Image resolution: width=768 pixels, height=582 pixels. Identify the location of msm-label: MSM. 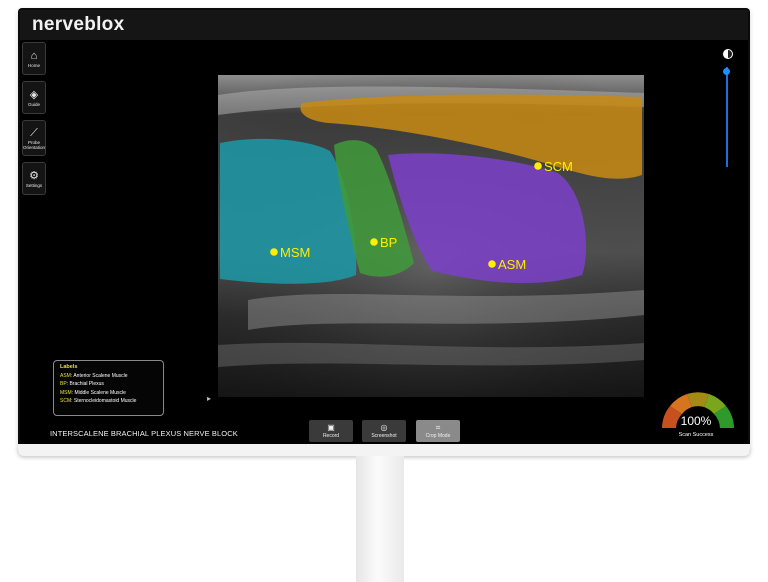
(295, 252).